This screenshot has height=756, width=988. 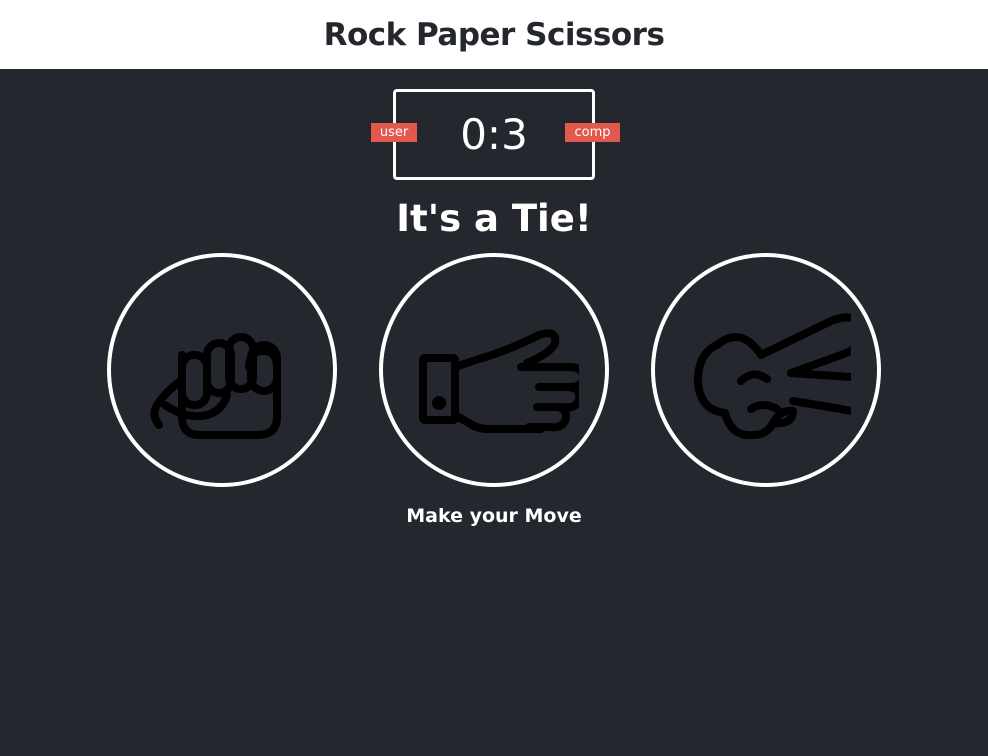 What do you see at coordinates (499, 381) in the screenshot?
I see `open-hand-icon` at bounding box center [499, 381].